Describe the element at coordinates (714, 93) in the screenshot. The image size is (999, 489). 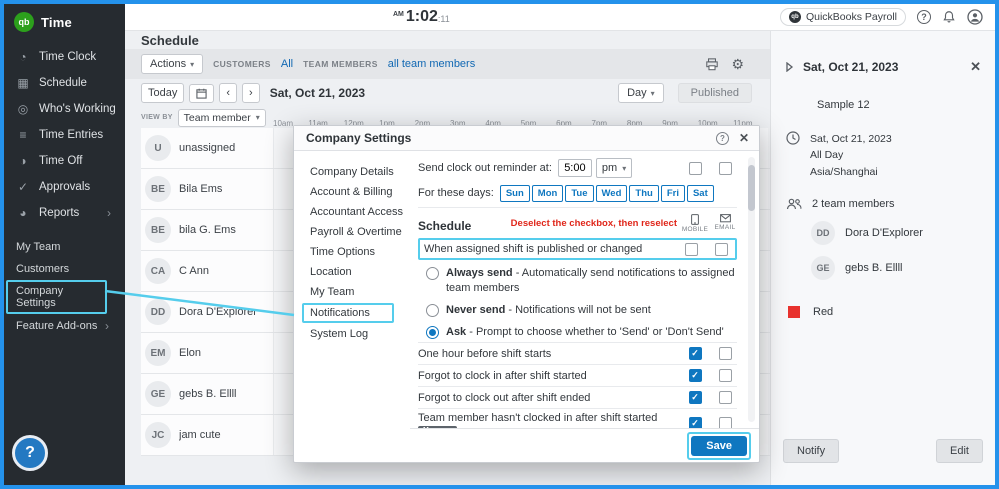
I see `published-button: Published` at that location.